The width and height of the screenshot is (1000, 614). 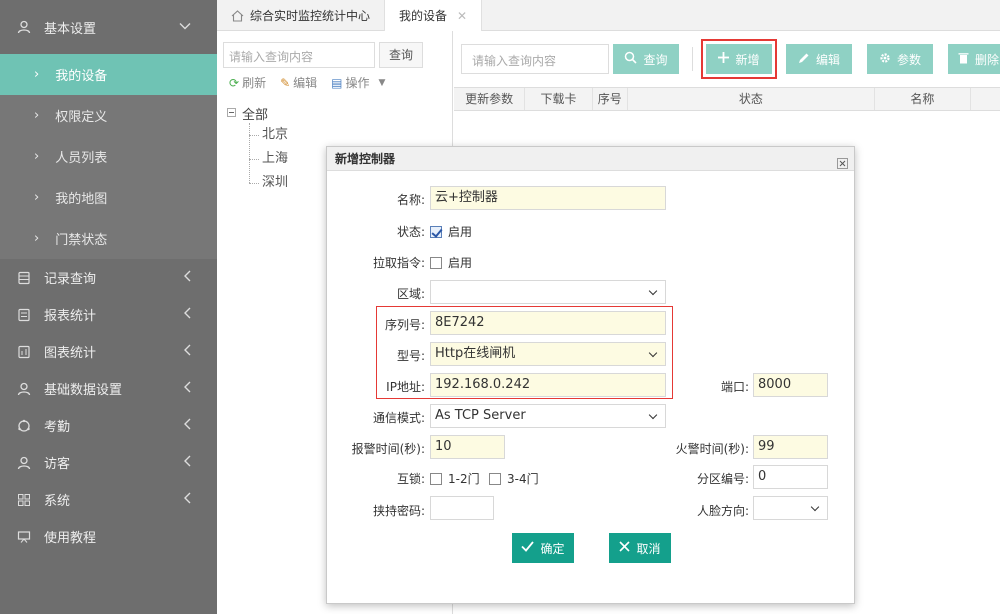 What do you see at coordinates (751, 99) in the screenshot?
I see `column-header: 状态` at bounding box center [751, 99].